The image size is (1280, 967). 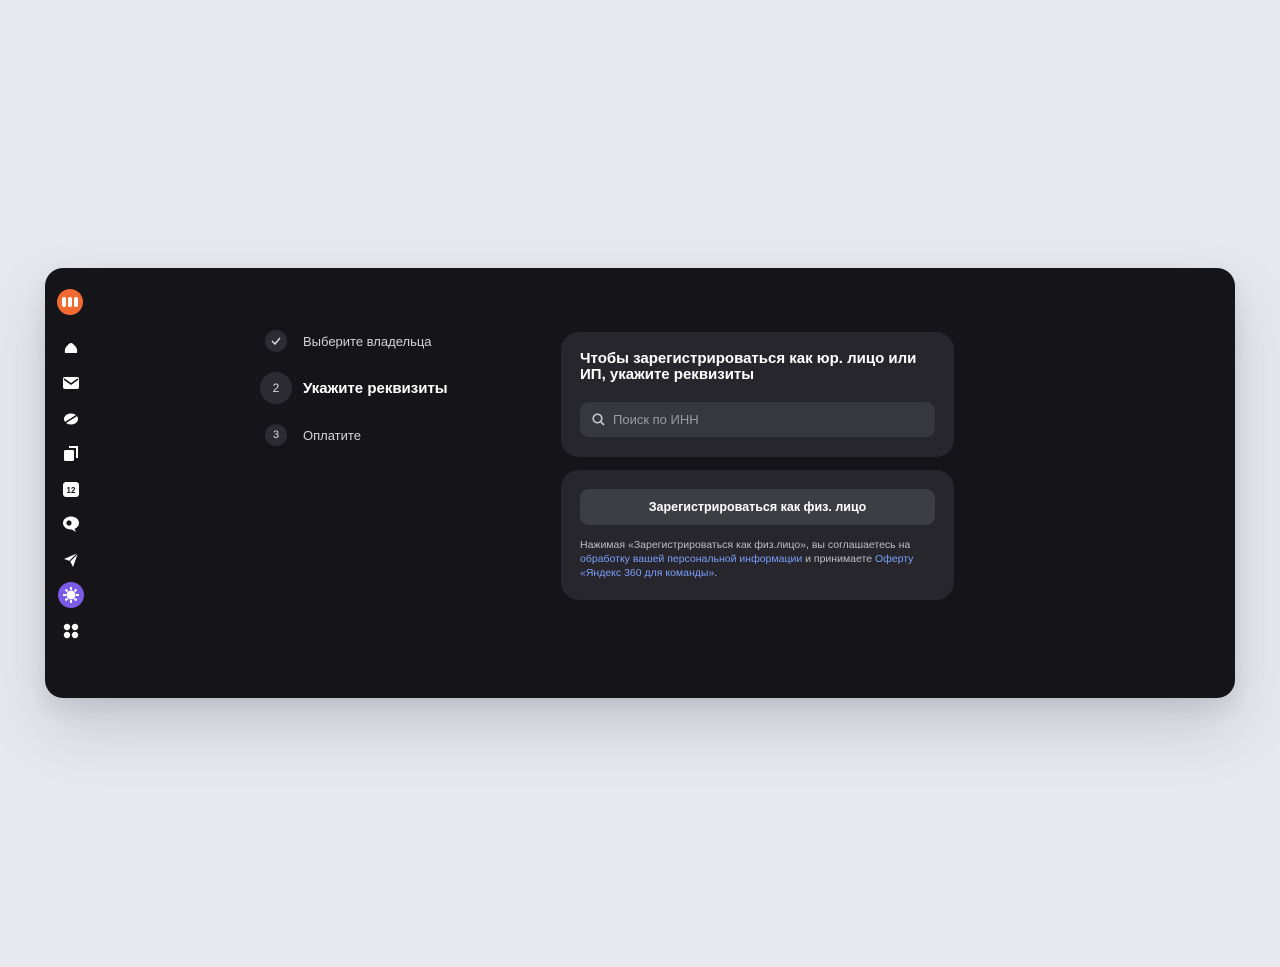 I want to click on inn-search-field, so click(x=757, y=419).